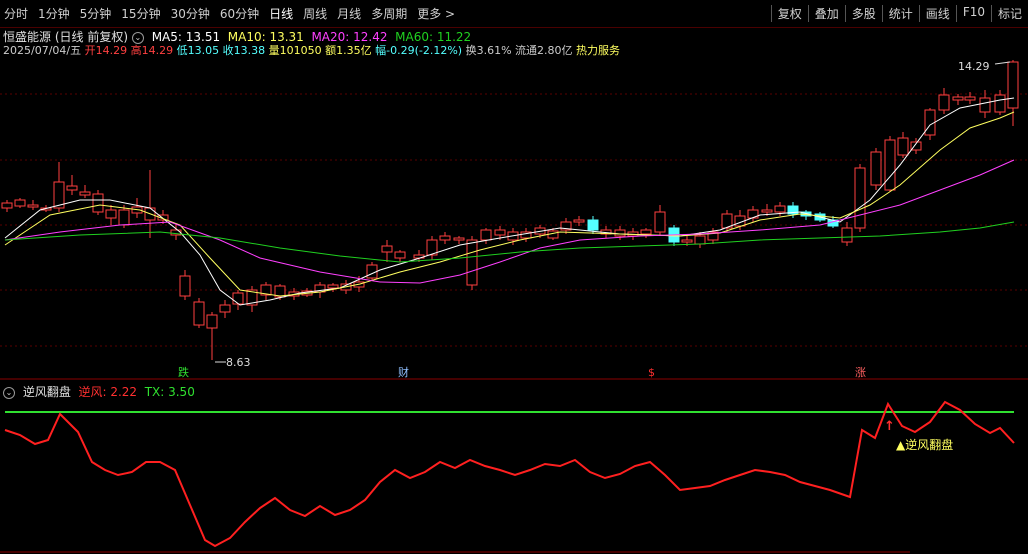 The height and width of the screenshot is (554, 1028). Describe the element at coordinates (924, 444) in the screenshot. I see `signal-label: ▲逆风翻盘` at that location.